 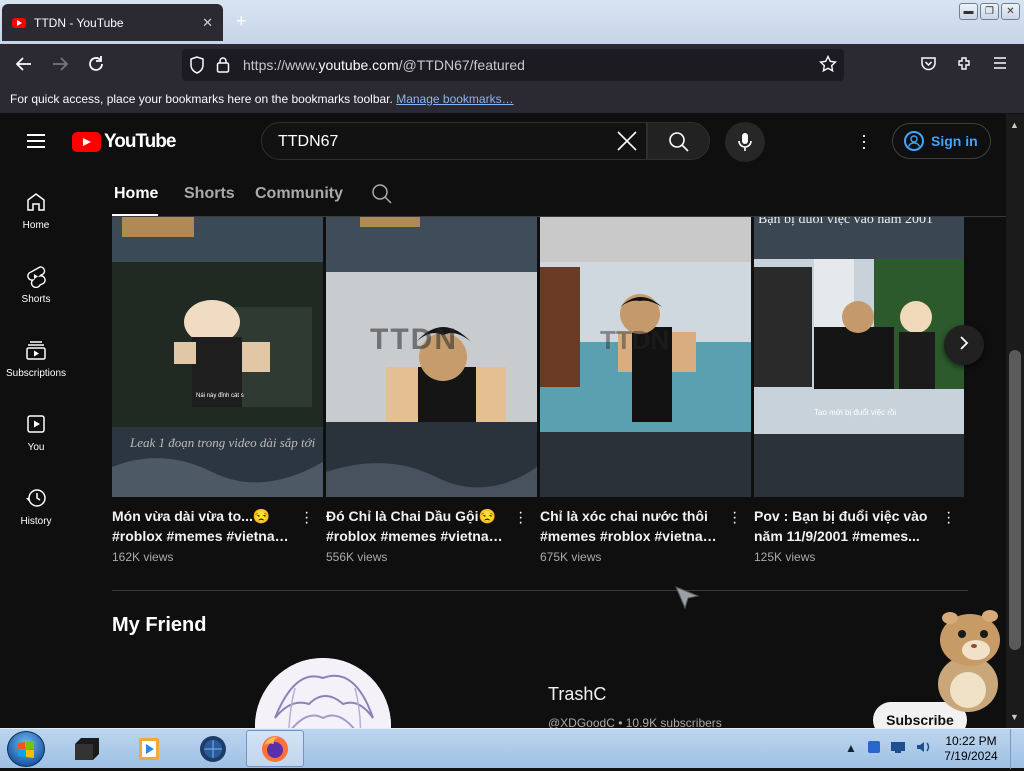 I want to click on reload-icon, so click(x=96, y=66).